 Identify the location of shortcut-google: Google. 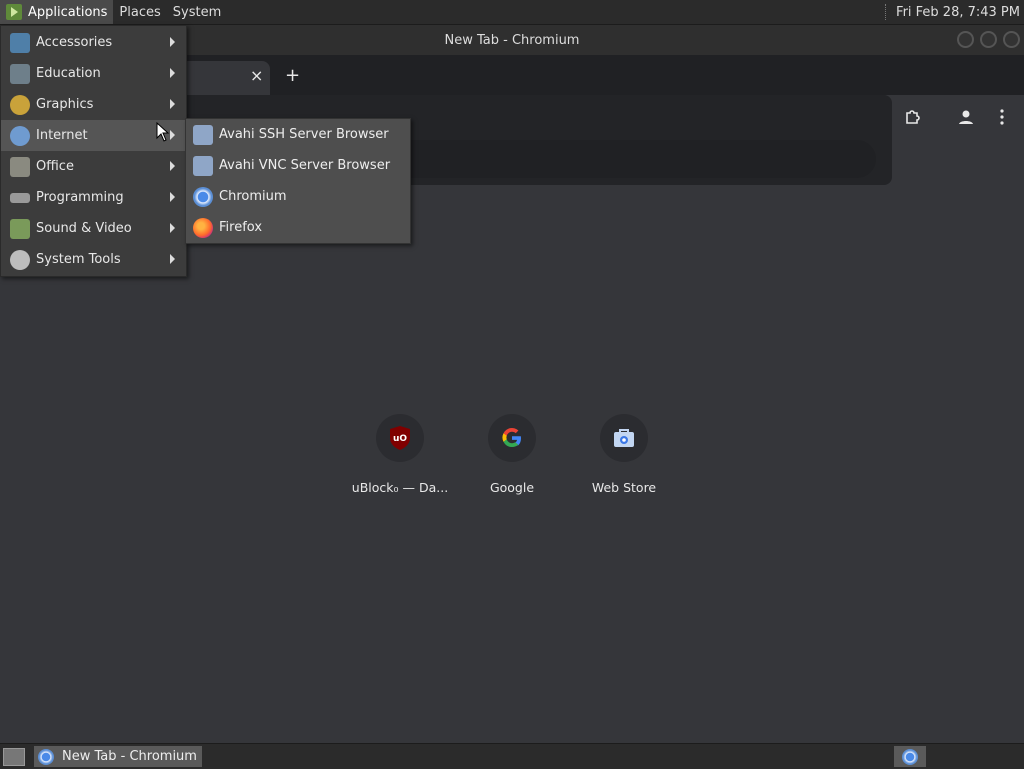
(512, 454).